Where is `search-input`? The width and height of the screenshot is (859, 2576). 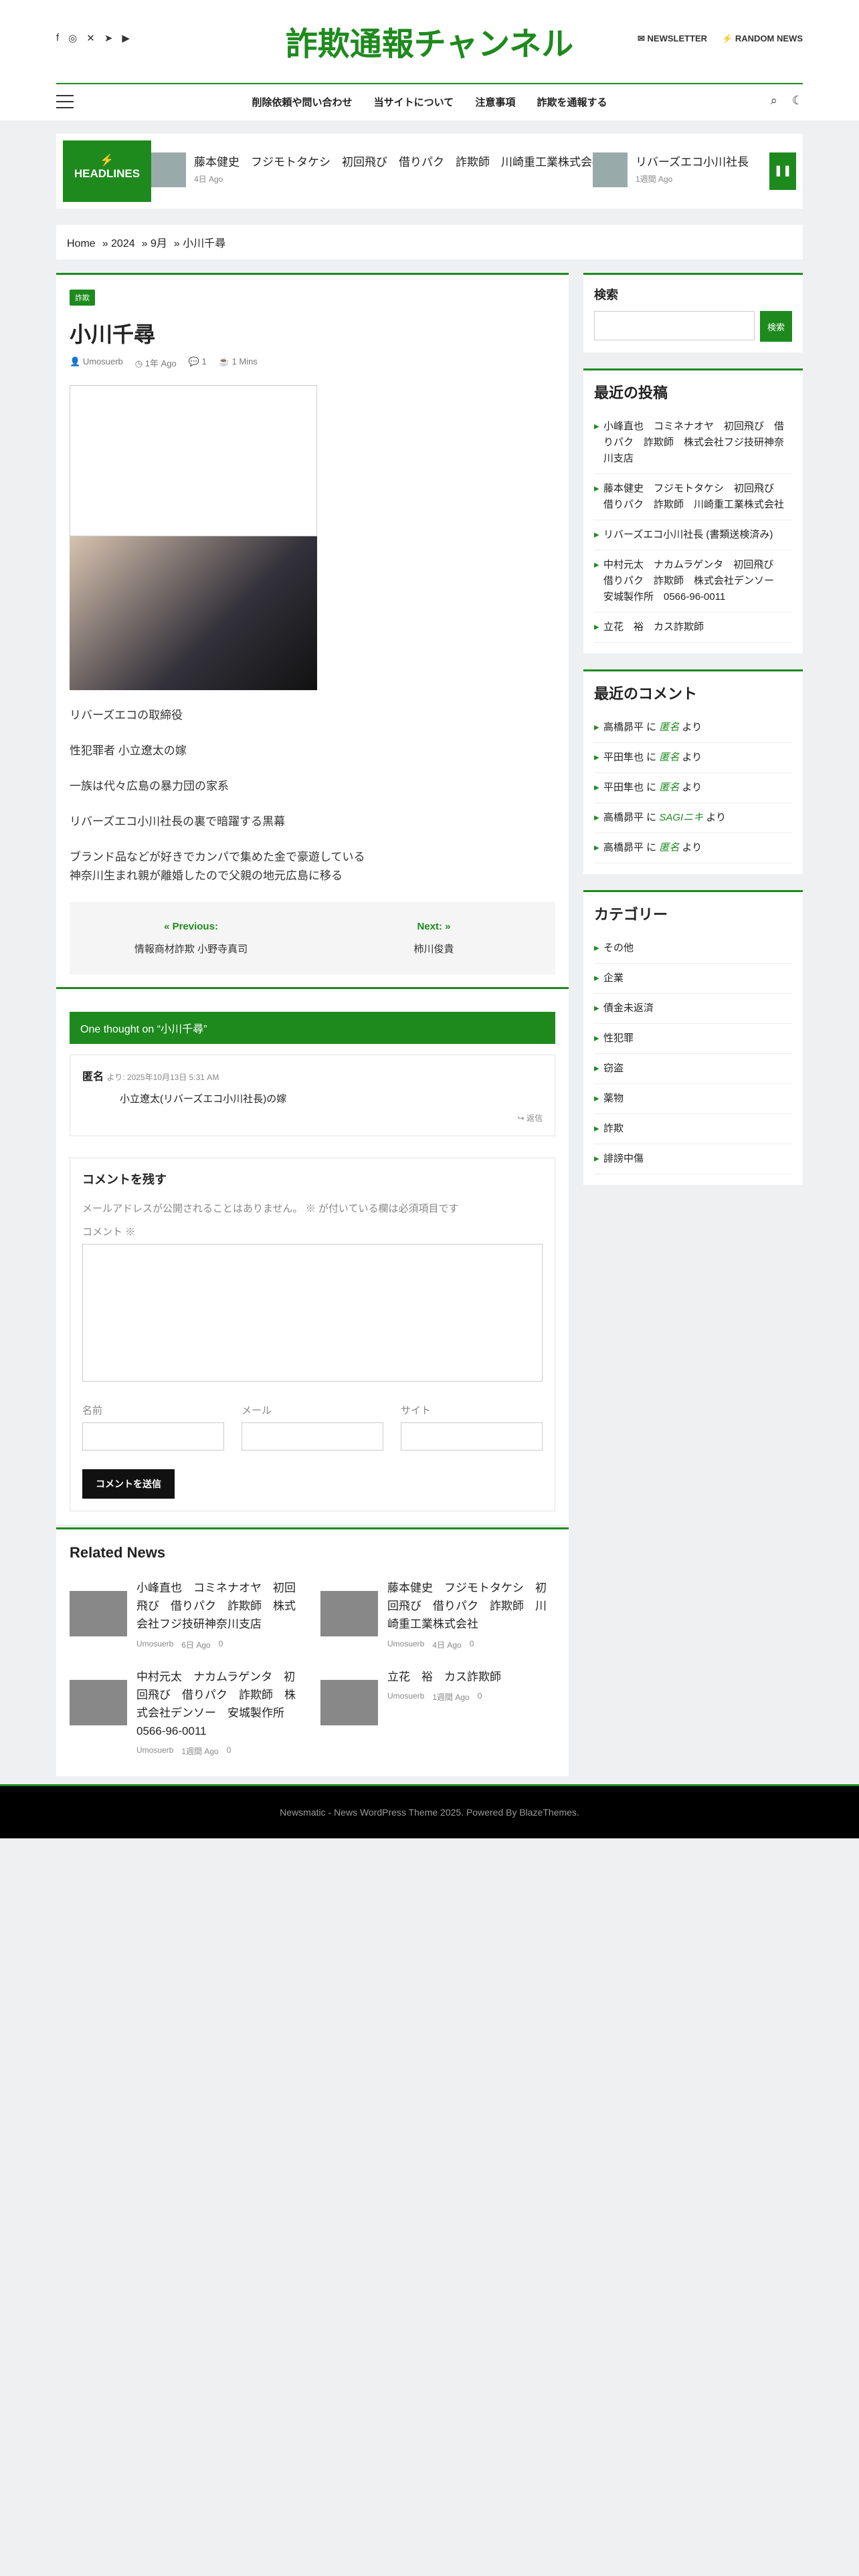
search-input is located at coordinates (674, 325).